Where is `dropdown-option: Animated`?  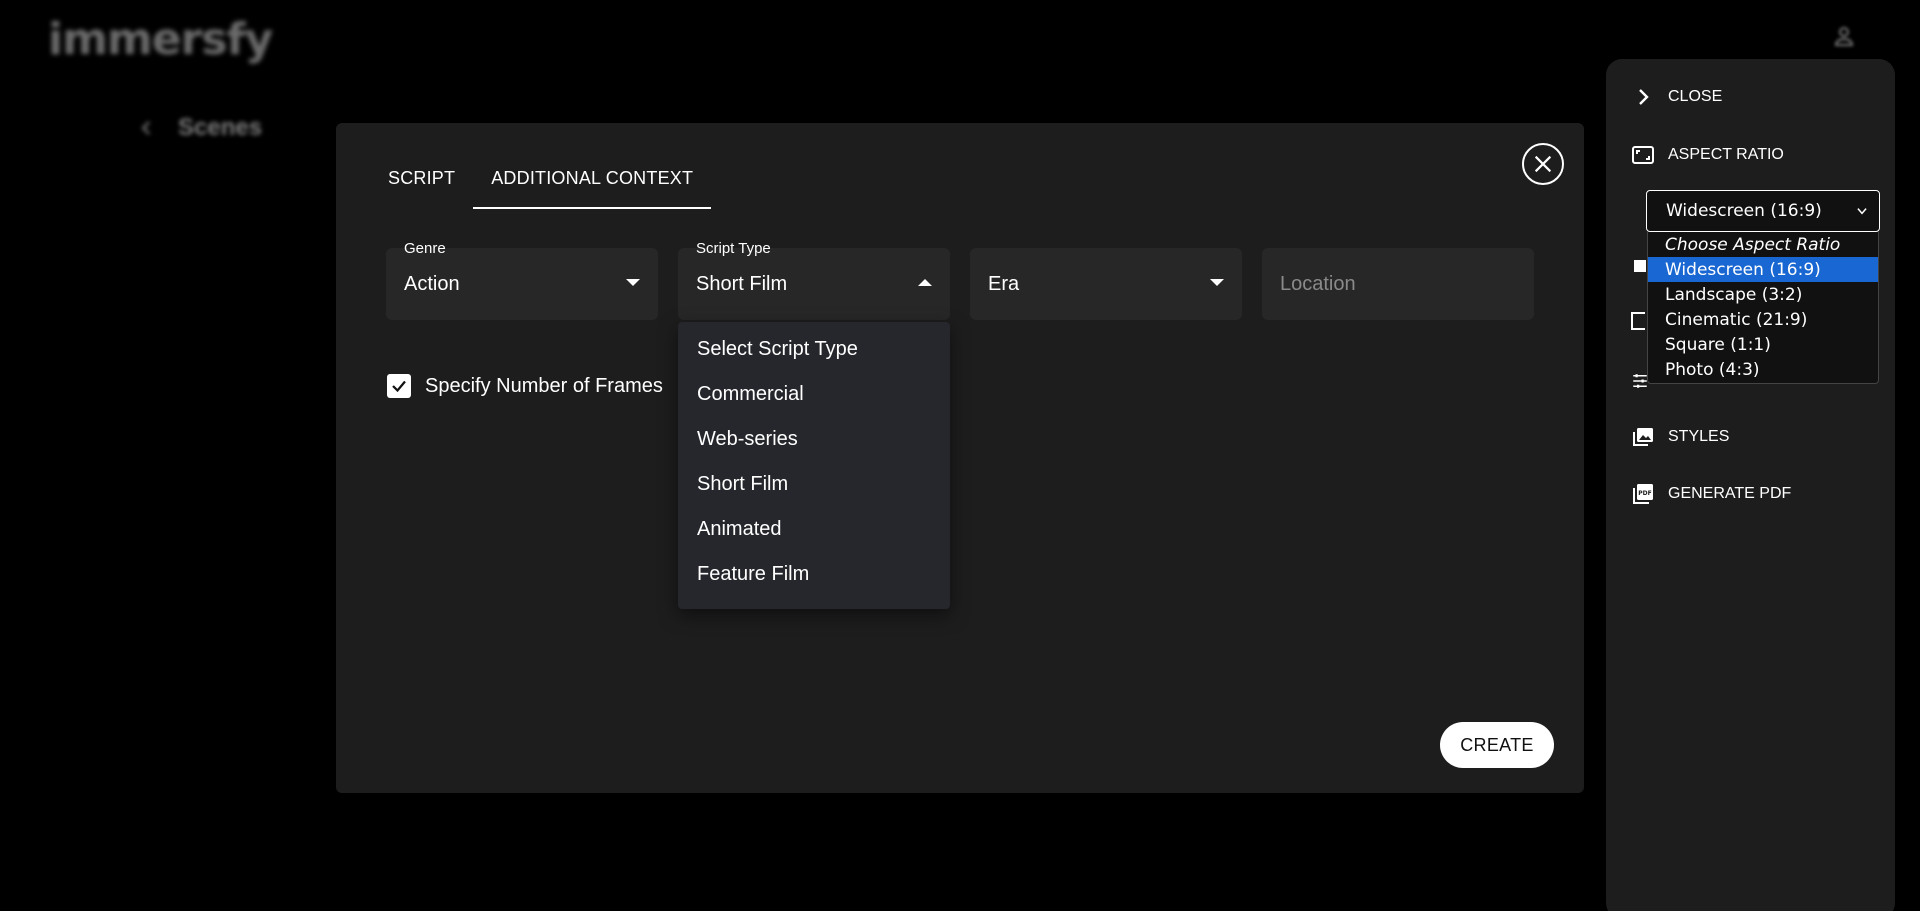
dropdown-option: Animated is located at coordinates (814, 529).